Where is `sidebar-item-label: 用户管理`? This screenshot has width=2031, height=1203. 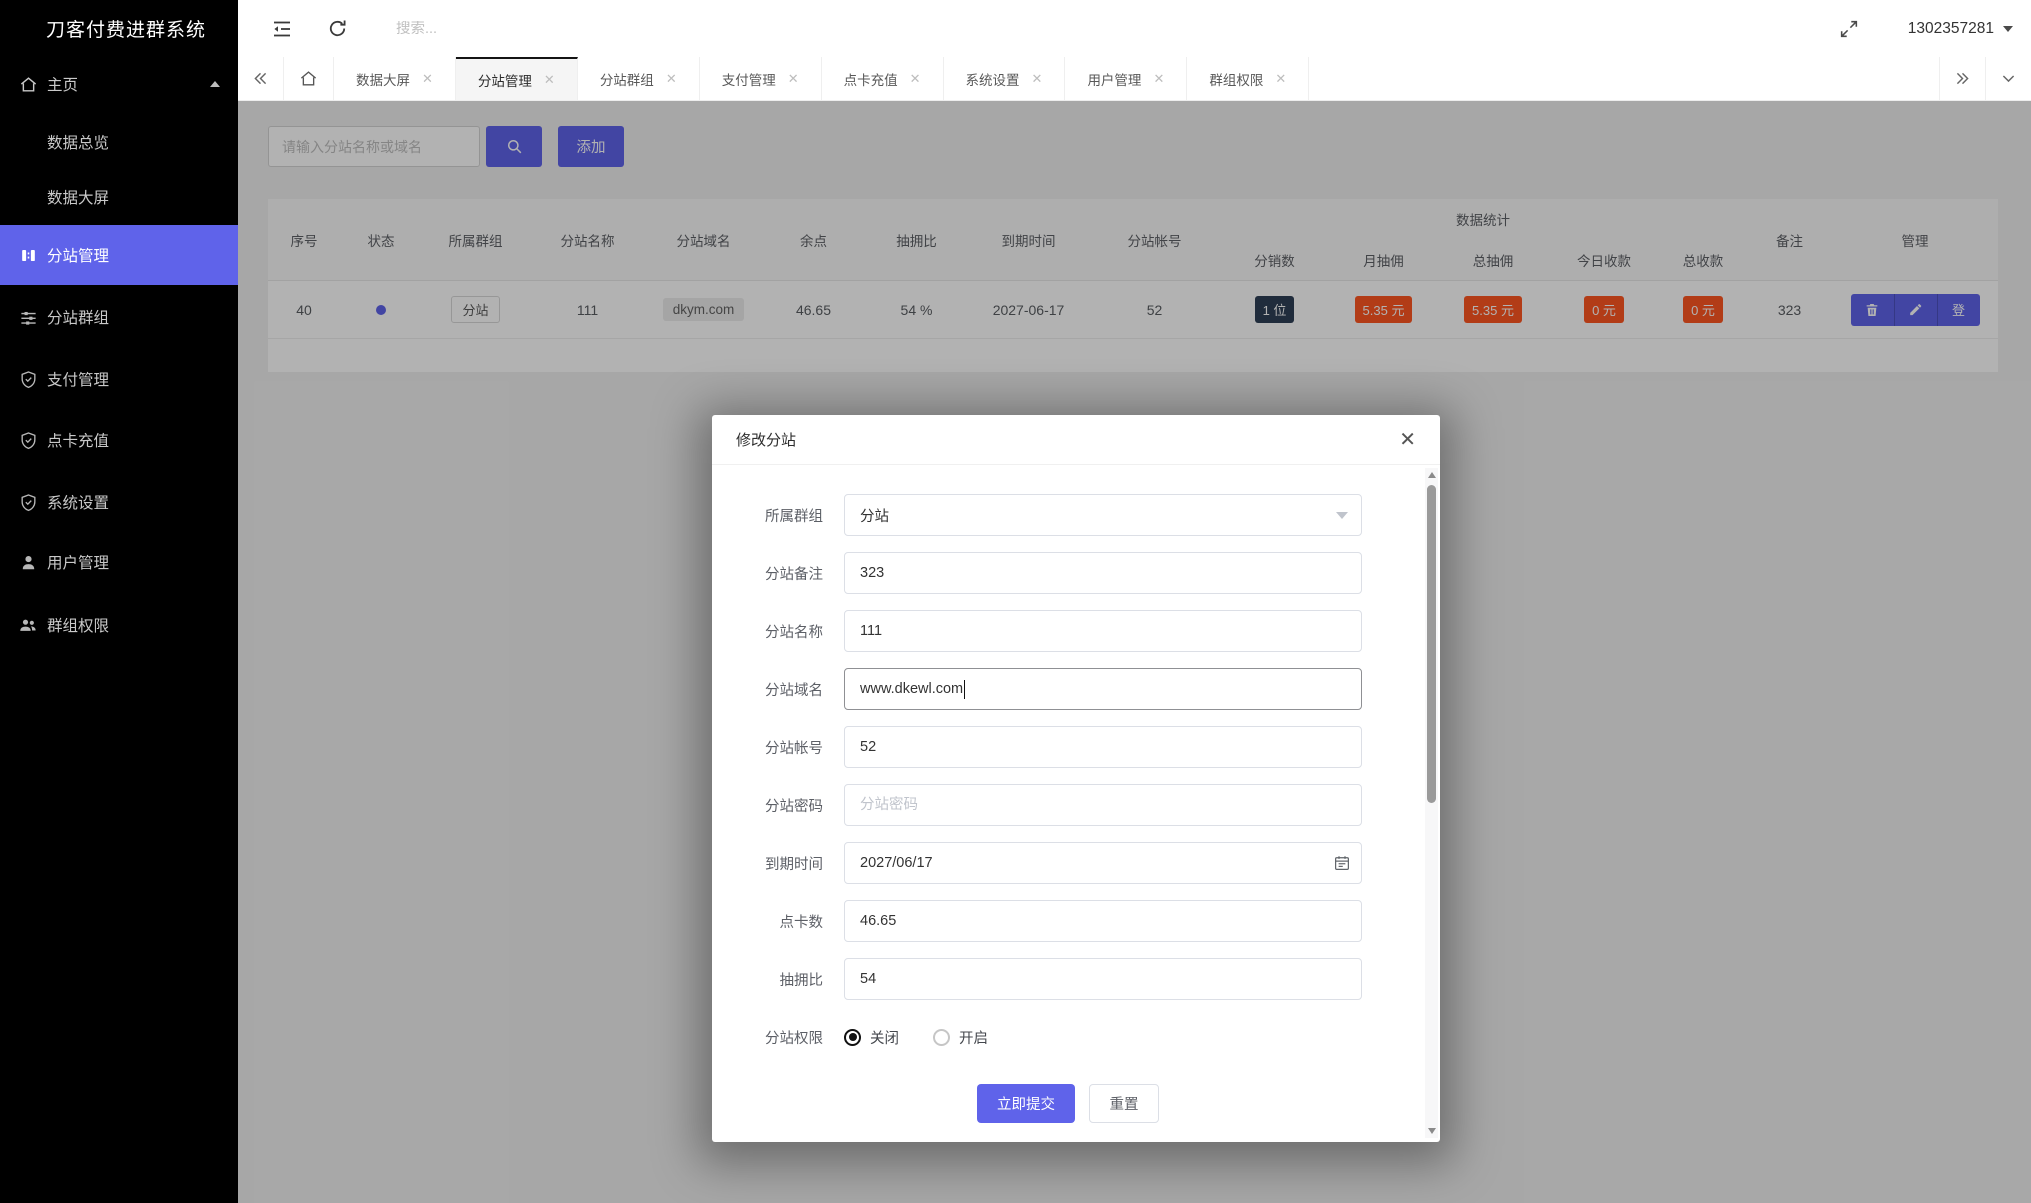 sidebar-item-label: 用户管理 is located at coordinates (78, 563).